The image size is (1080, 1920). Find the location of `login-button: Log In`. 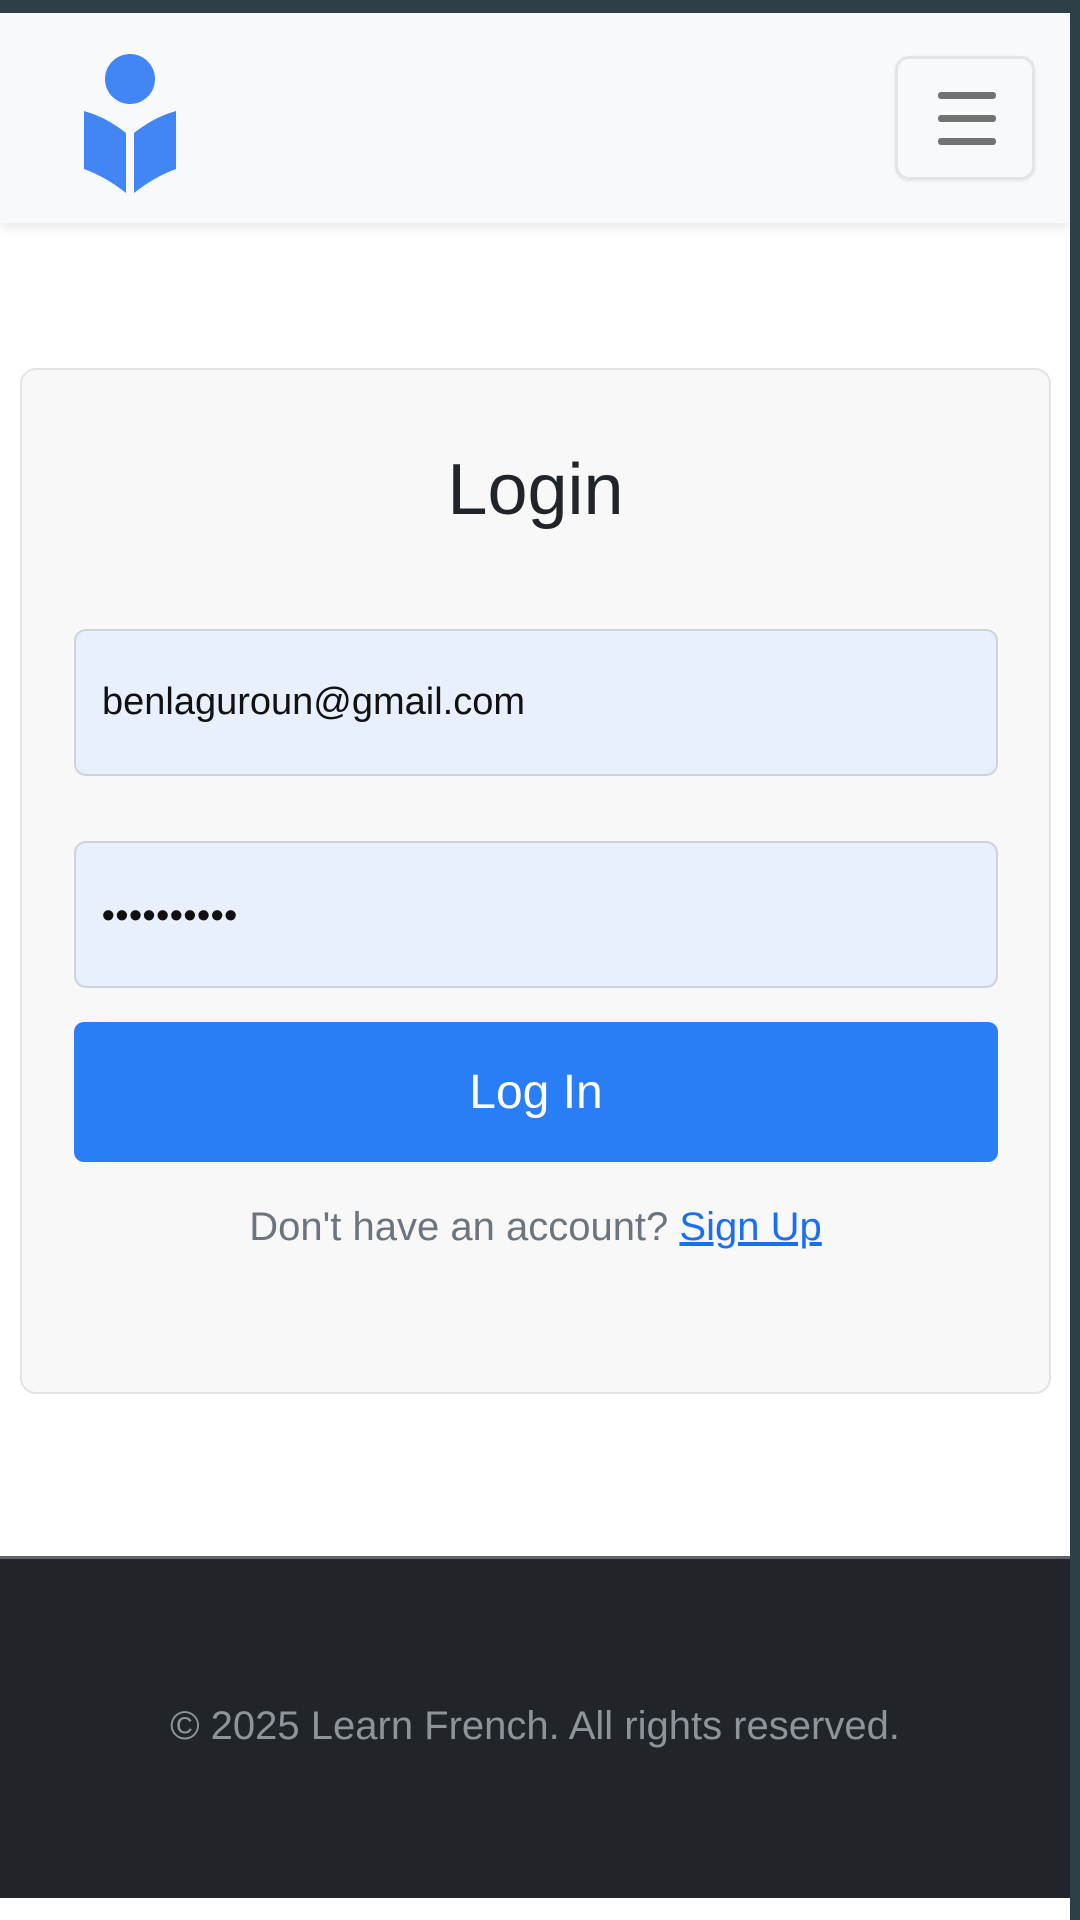

login-button: Log In is located at coordinates (536, 1092).